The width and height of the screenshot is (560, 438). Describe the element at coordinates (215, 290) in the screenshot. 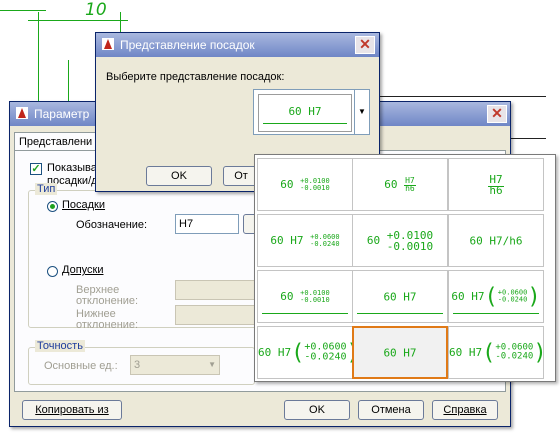

I see `upper-deviation-input` at that location.